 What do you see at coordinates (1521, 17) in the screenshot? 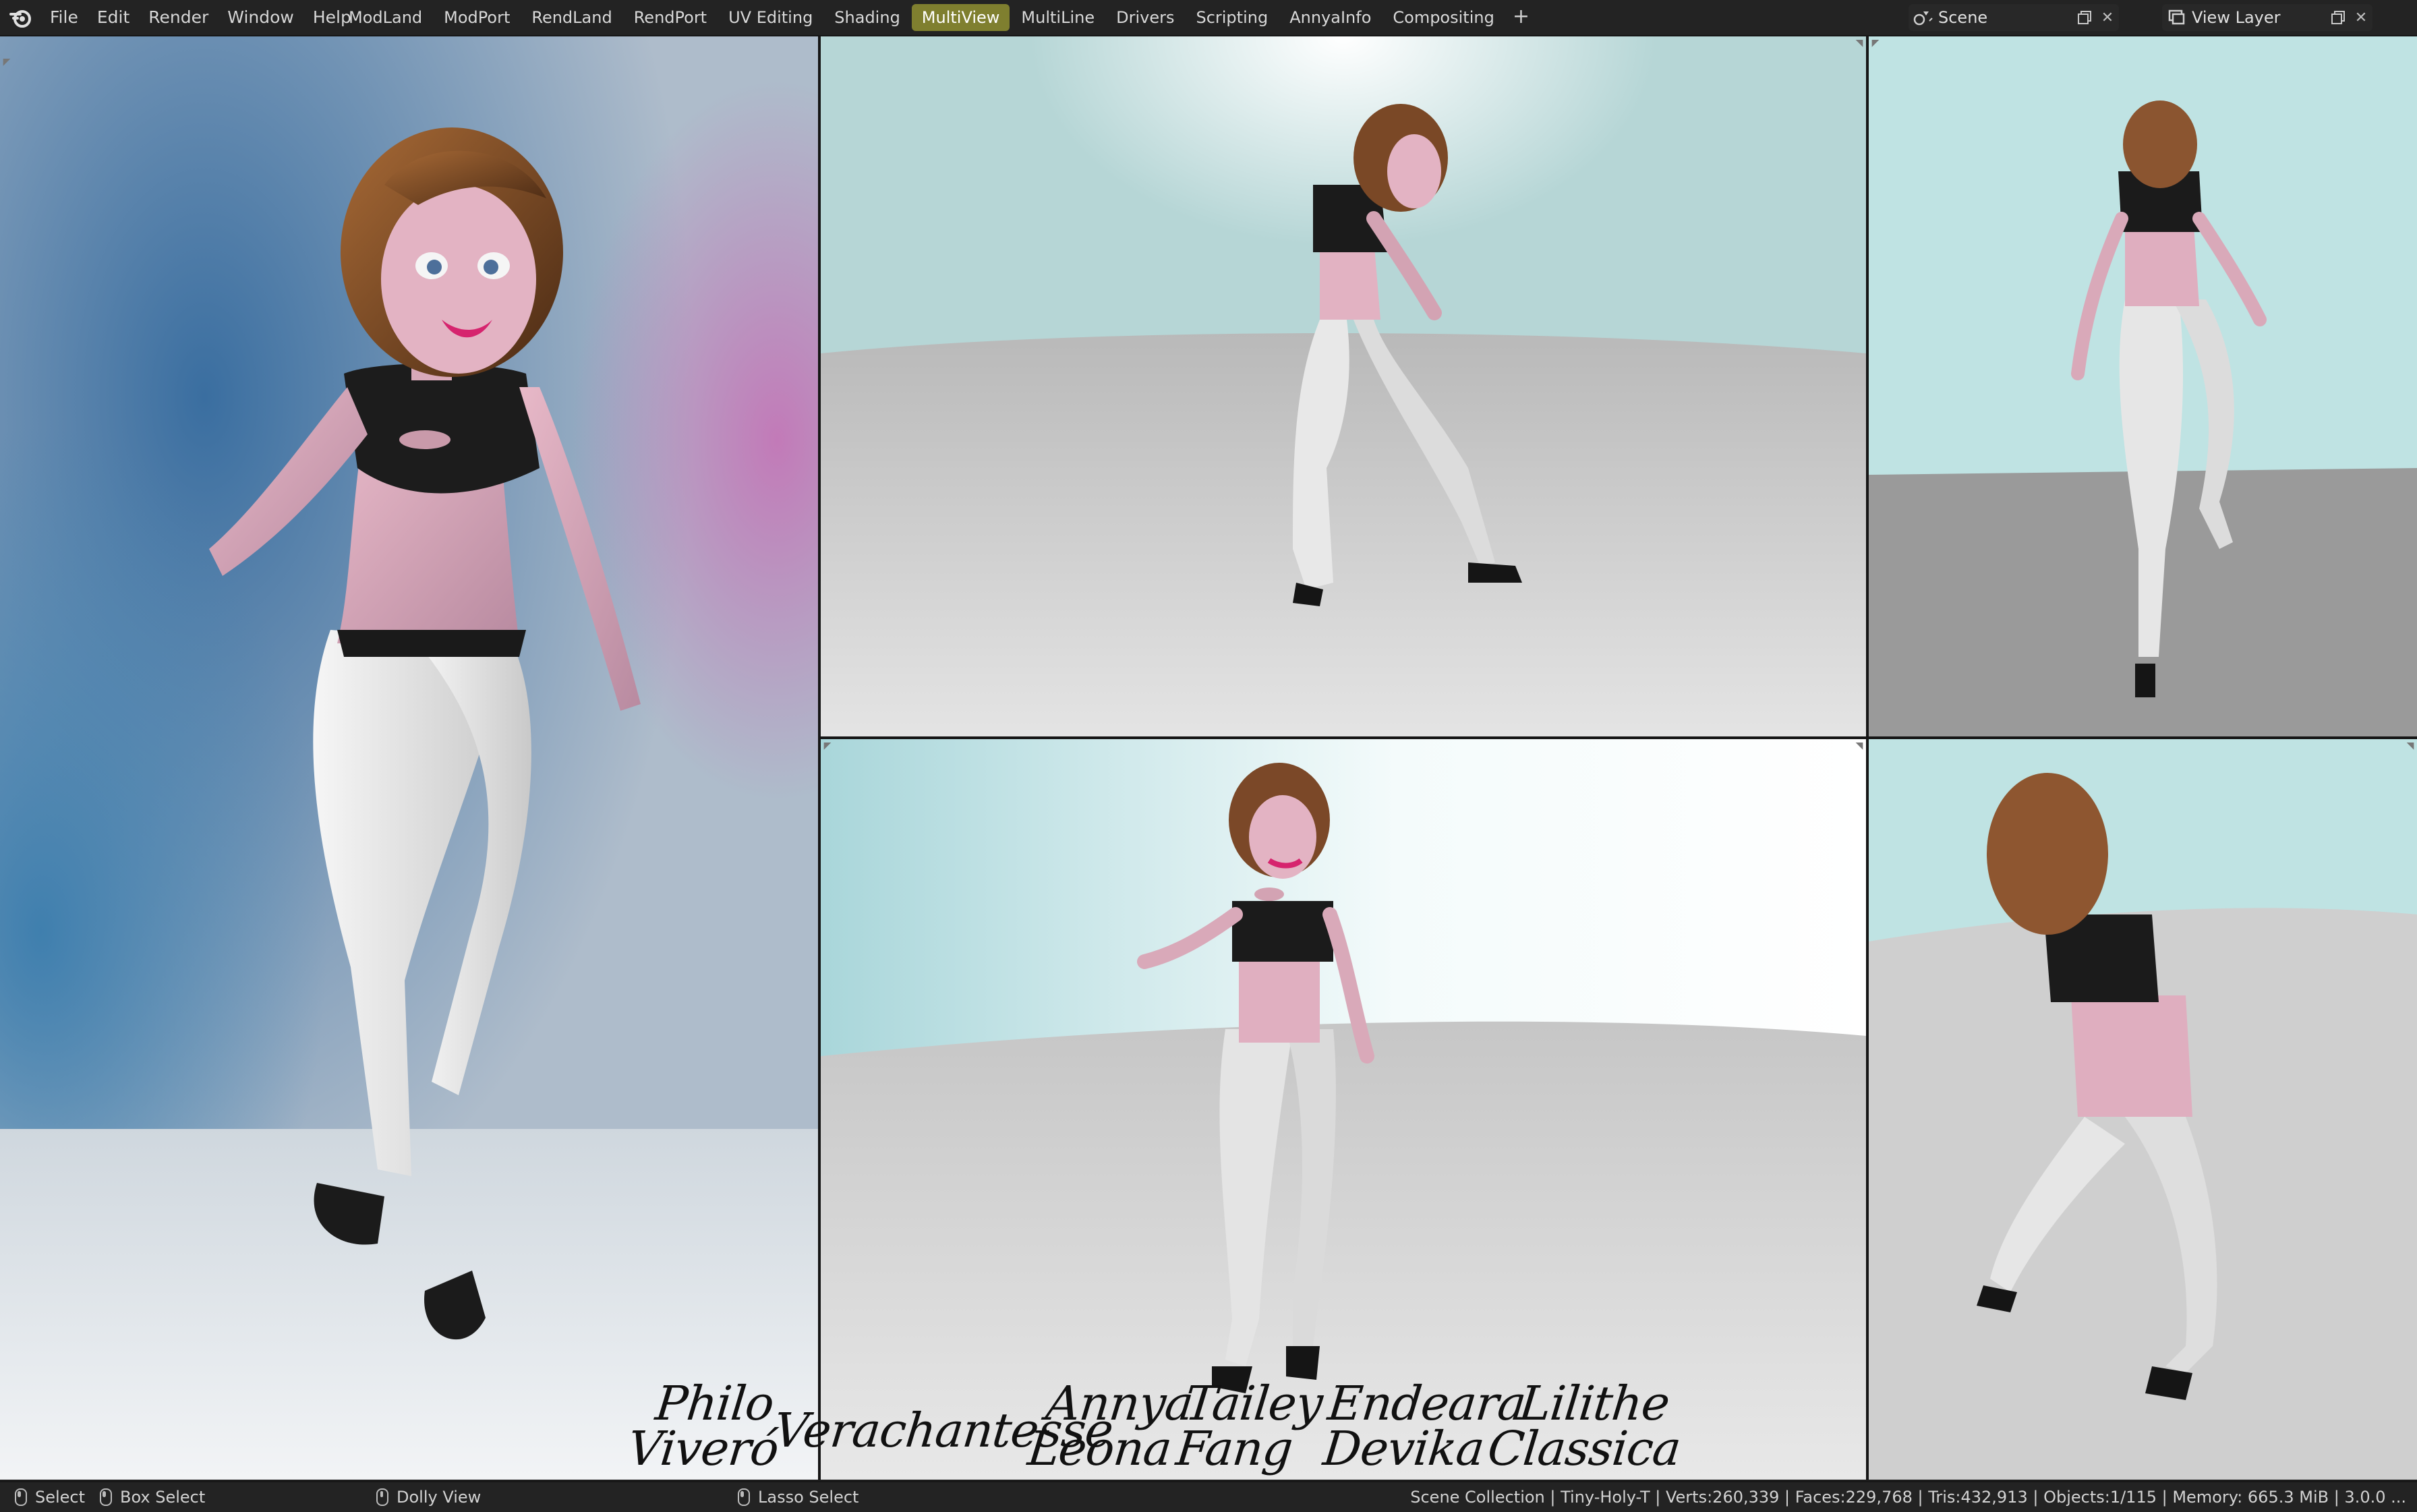
I see `add-workspace-button: +` at bounding box center [1521, 17].